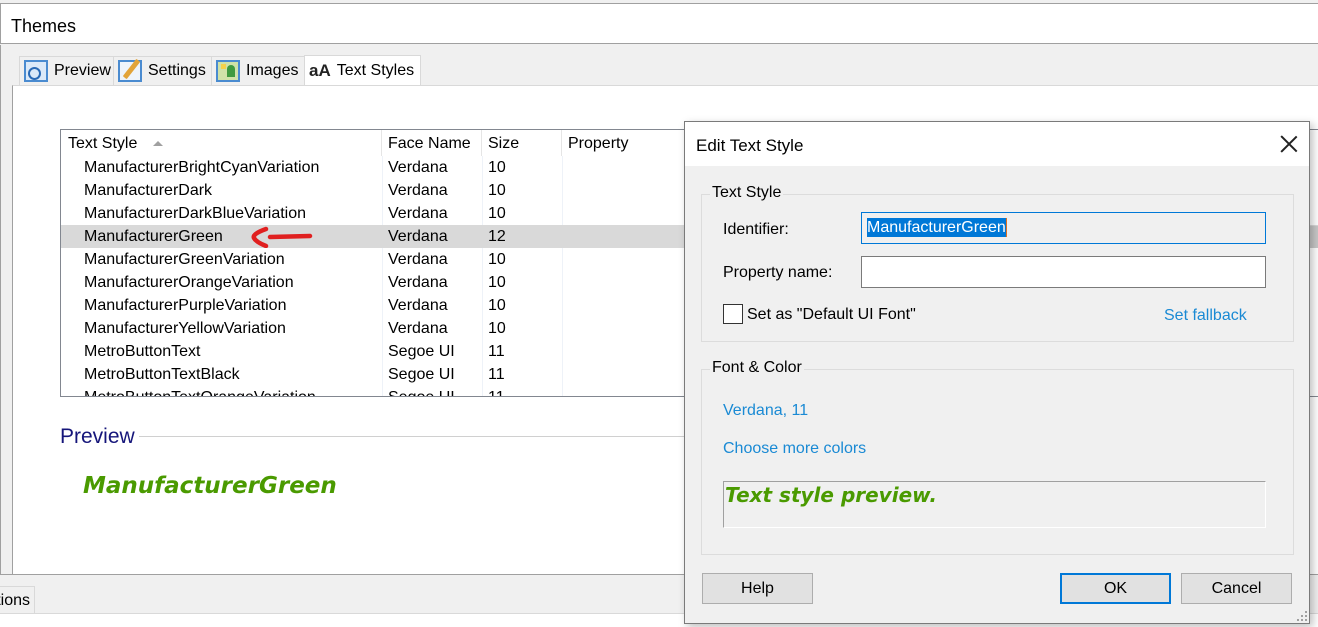  What do you see at coordinates (765, 411) in the screenshot?
I see `font-link: Verdana, 11` at bounding box center [765, 411].